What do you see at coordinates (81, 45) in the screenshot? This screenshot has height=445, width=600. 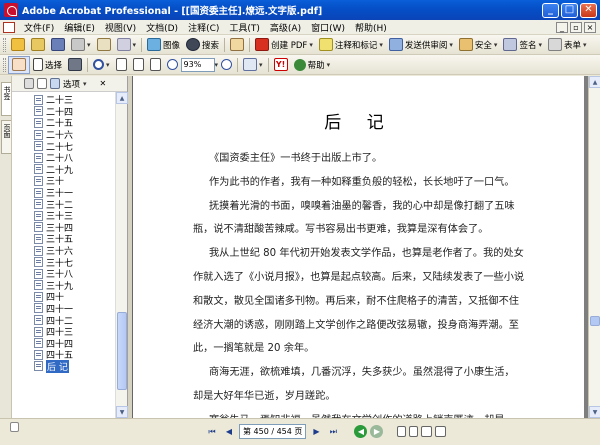 I see `print-button: ▾` at bounding box center [81, 45].